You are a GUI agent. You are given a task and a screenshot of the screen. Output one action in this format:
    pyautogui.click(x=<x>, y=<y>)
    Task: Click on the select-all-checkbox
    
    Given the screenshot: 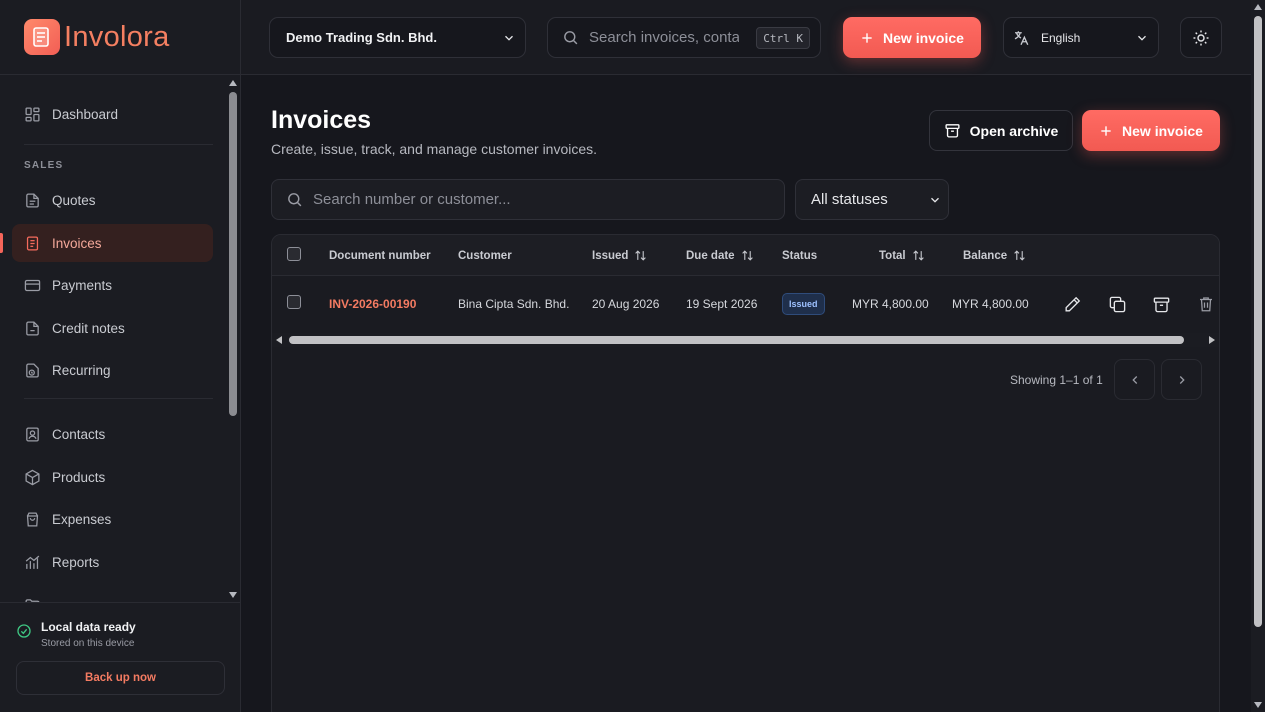 What is the action you would take?
    pyautogui.click(x=294, y=254)
    